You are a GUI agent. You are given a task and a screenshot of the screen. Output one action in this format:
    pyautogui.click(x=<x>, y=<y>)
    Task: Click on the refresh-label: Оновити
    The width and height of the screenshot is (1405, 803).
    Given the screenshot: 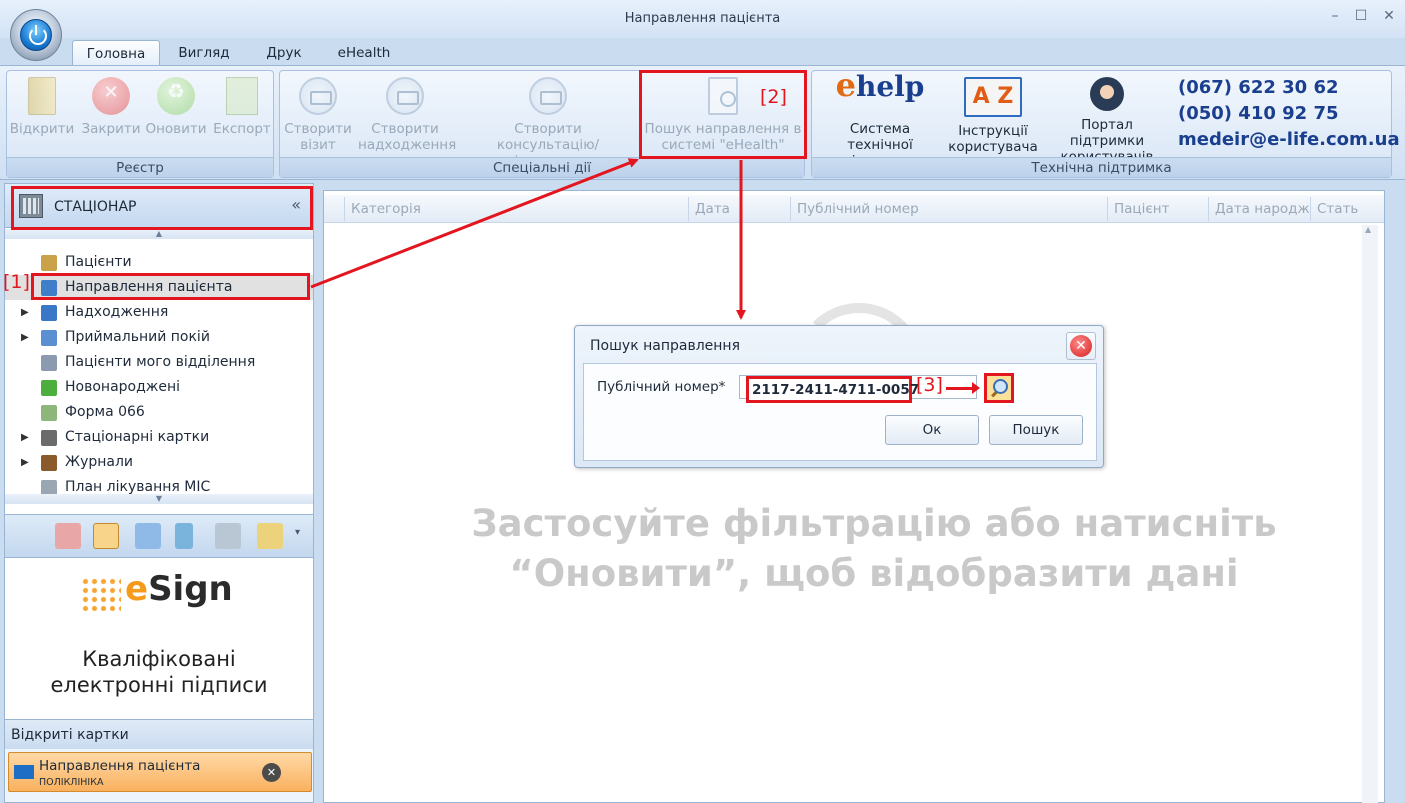 What is the action you would take?
    pyautogui.click(x=176, y=129)
    